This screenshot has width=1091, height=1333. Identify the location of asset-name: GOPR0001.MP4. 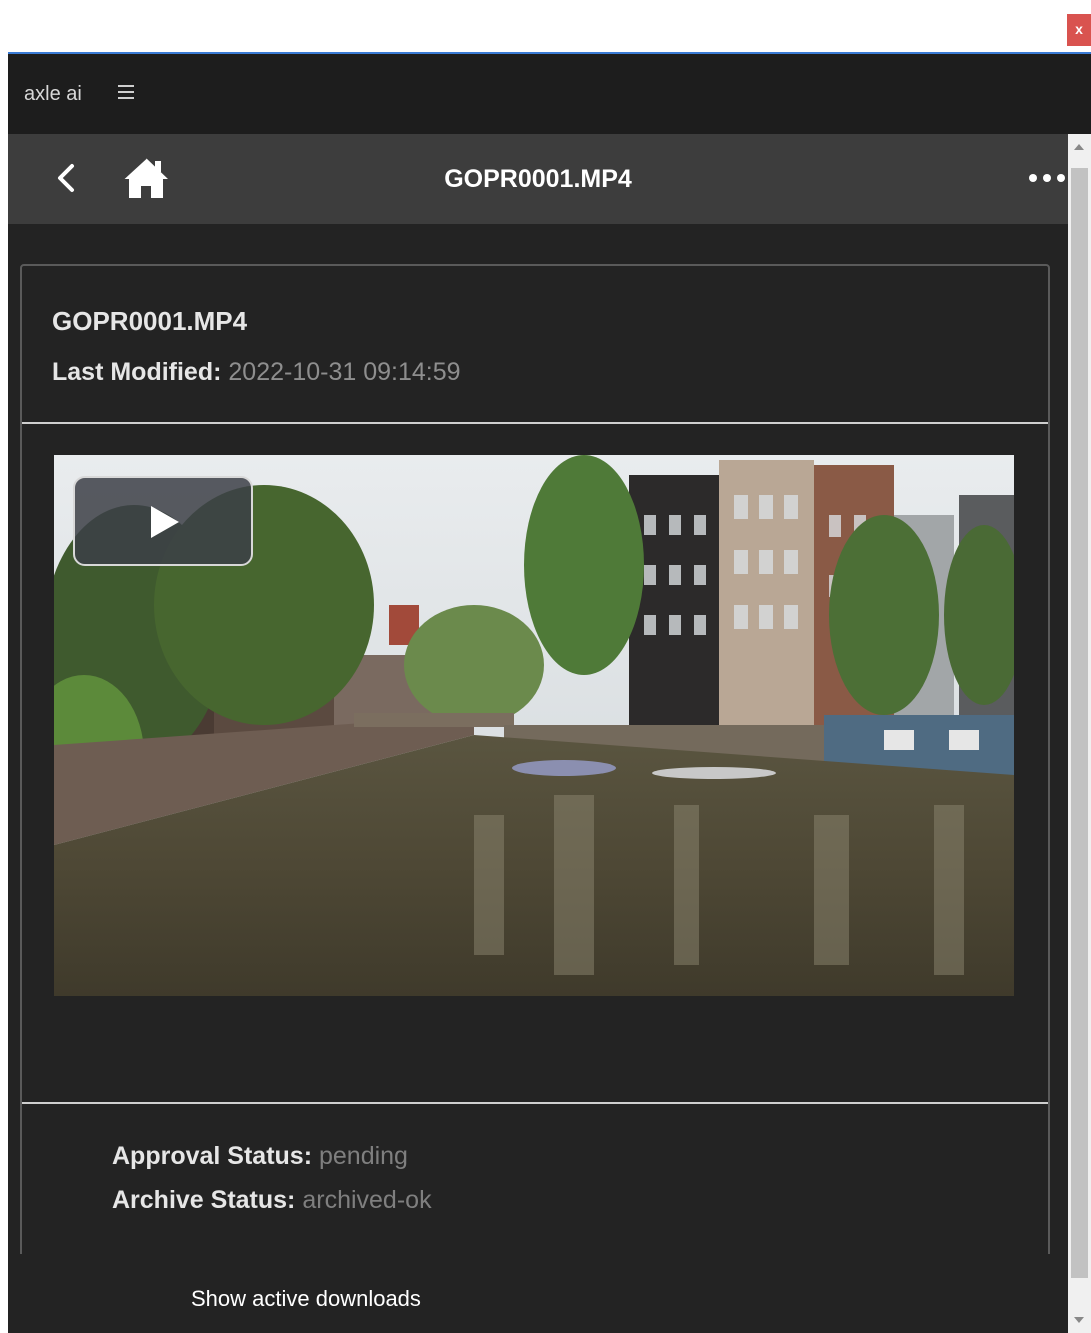
(150, 321).